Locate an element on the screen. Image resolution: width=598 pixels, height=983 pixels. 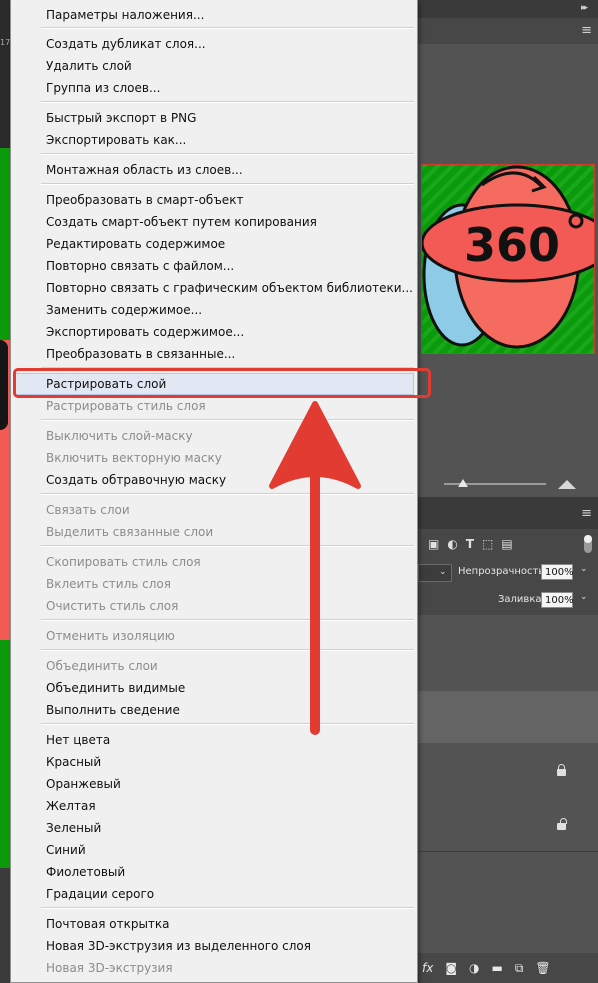
zoom-slider-thumb is located at coordinates (463, 483).